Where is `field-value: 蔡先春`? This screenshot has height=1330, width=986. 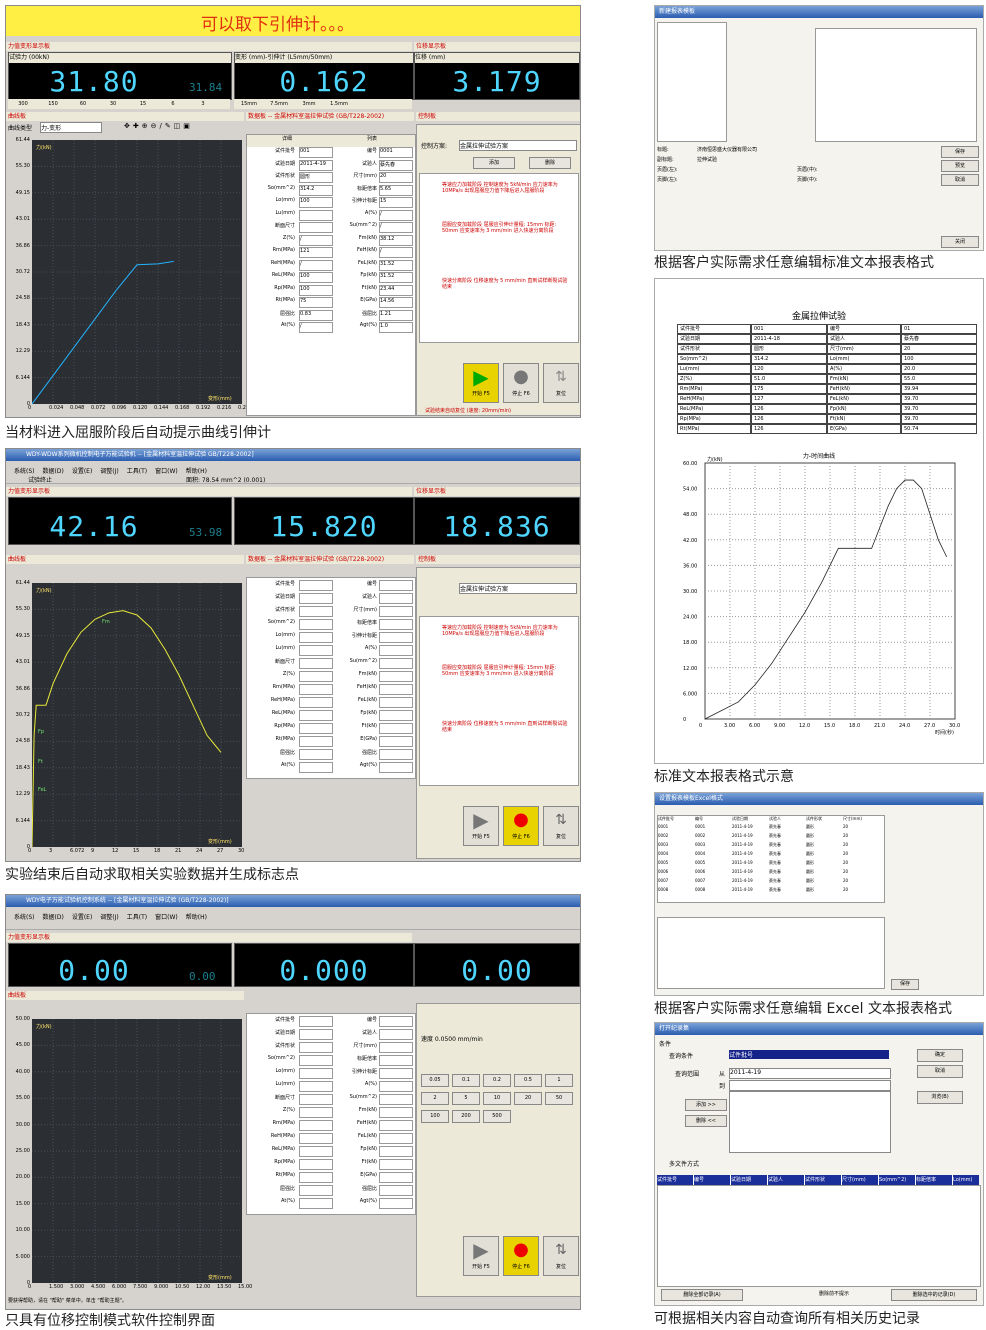 field-value: 蔡先春 is located at coordinates (396, 165).